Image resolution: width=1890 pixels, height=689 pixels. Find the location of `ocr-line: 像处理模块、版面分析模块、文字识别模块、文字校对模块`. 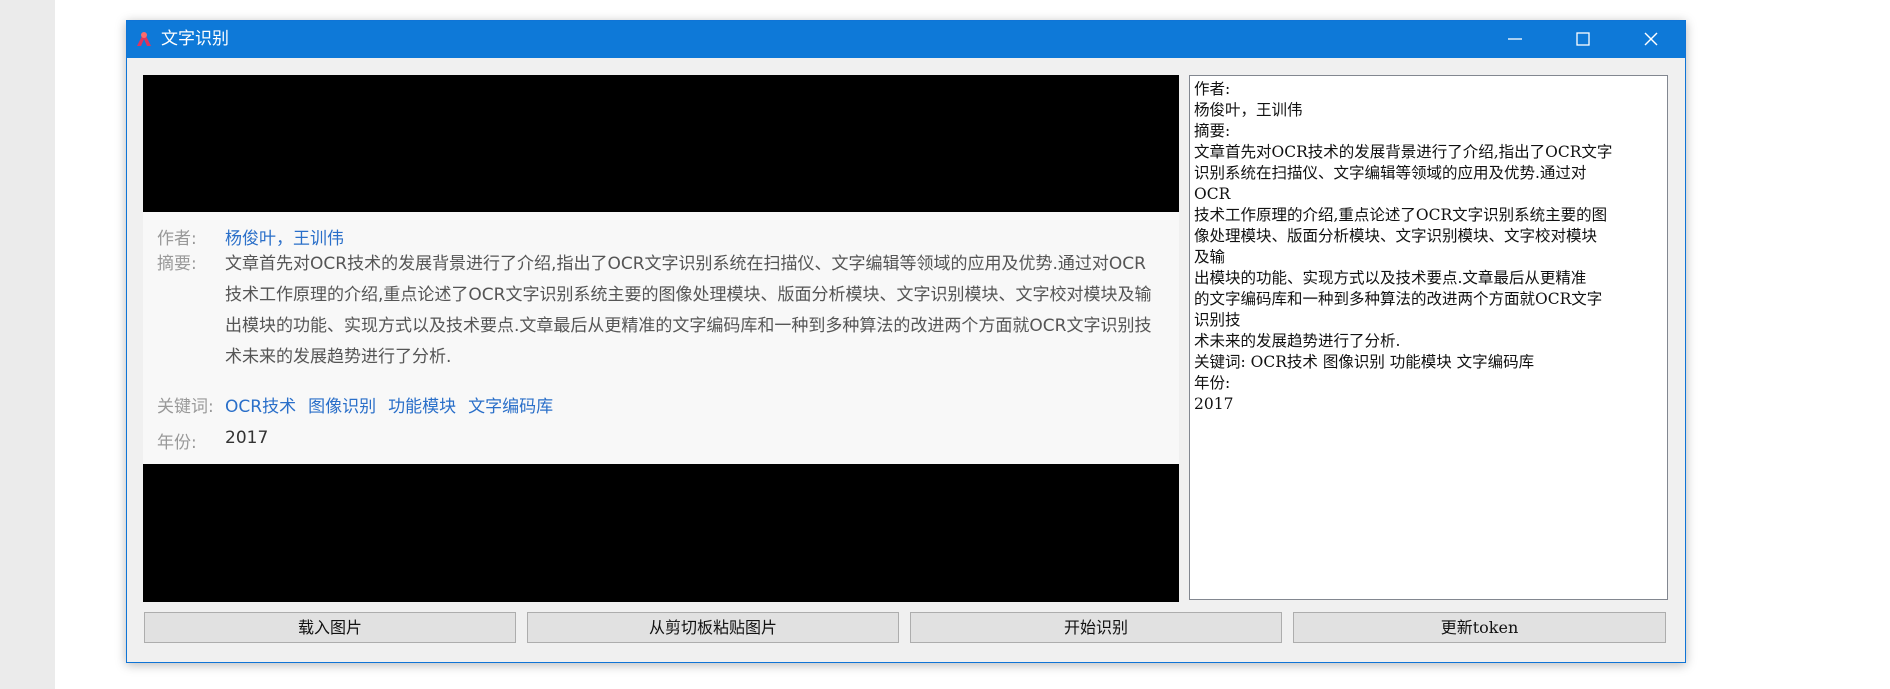

ocr-line: 像处理模块、版面分析模块、文字识别模块、文字校对模块 is located at coordinates (1396, 236).